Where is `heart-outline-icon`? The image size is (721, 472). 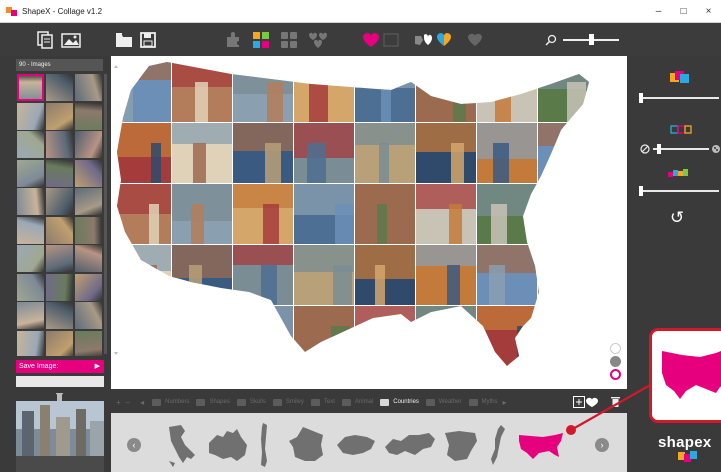 heart-outline-icon is located at coordinates (475, 40).